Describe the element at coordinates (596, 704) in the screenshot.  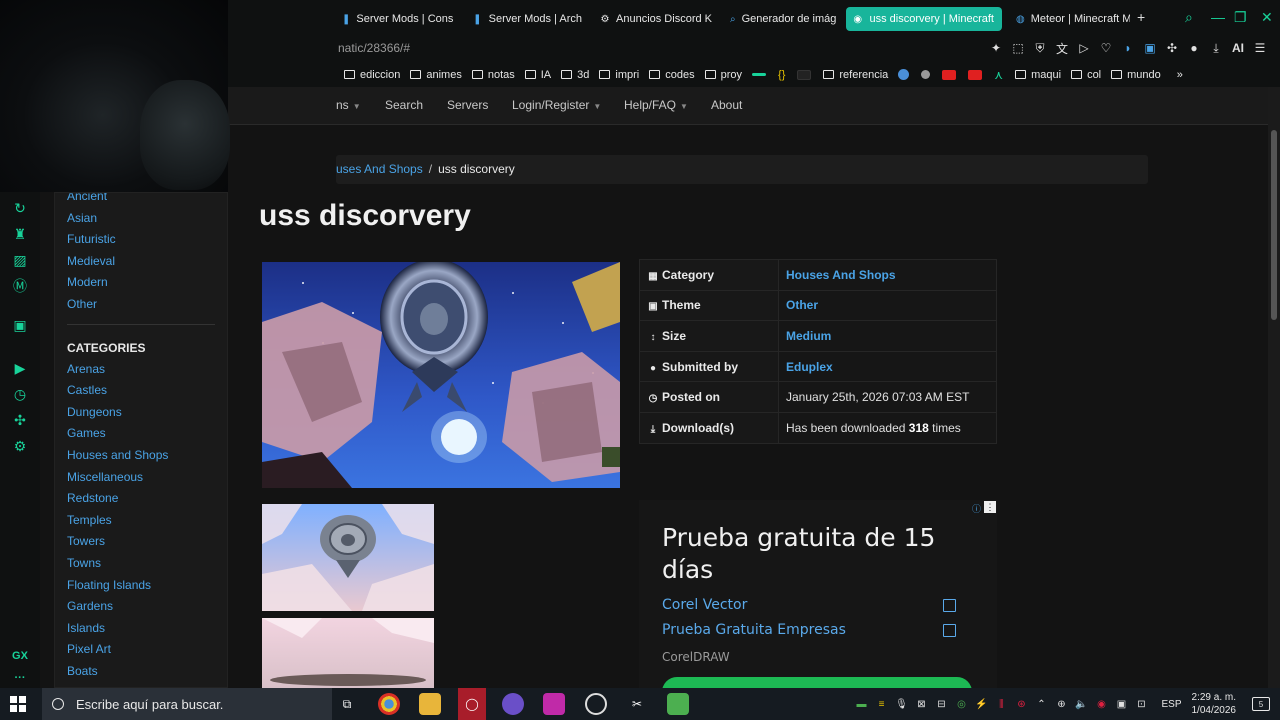
I see `obs-icon` at that location.